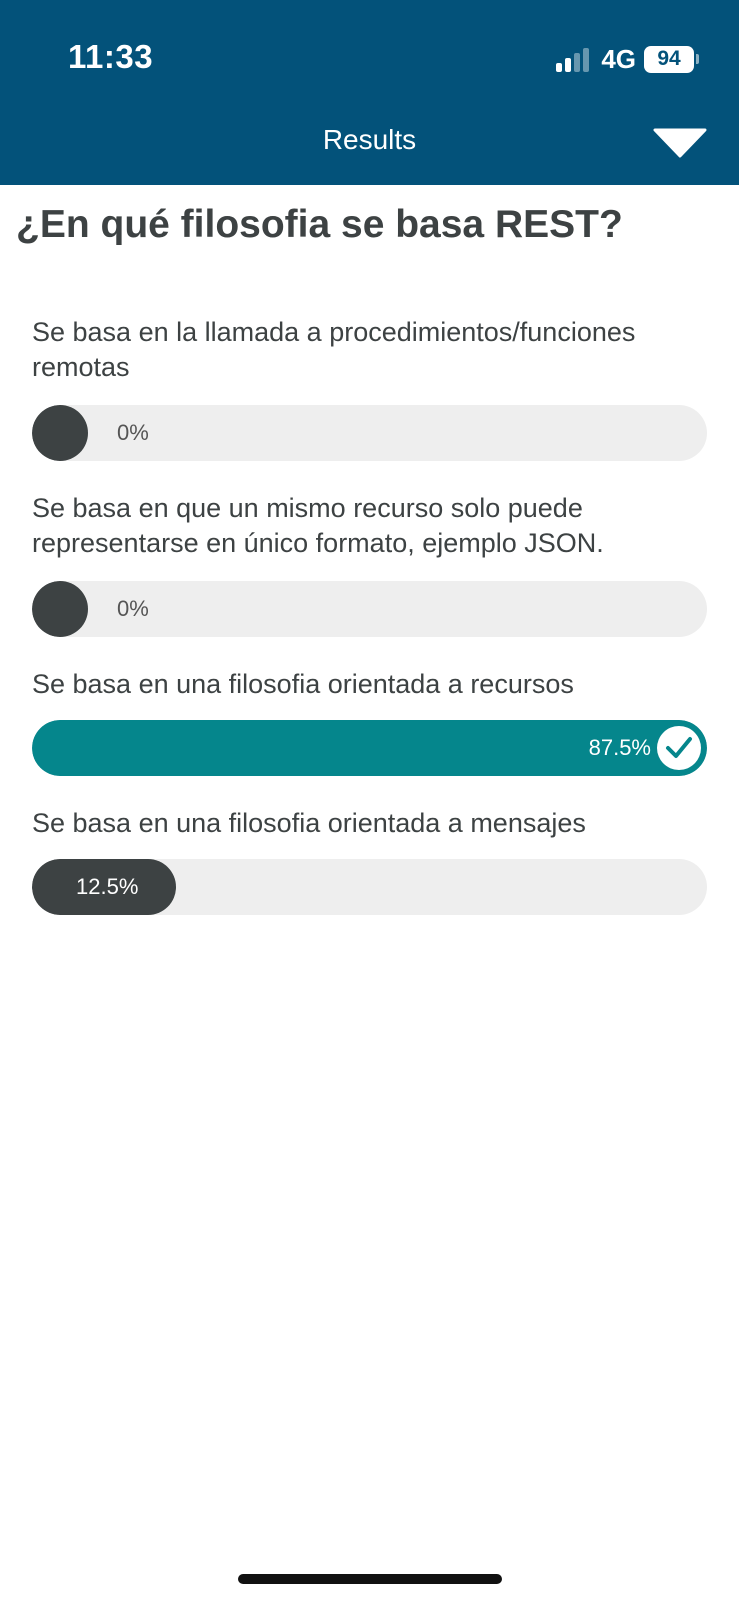 This screenshot has width=739, height=1600. Describe the element at coordinates (680, 143) in the screenshot. I see `triangle-down-icon` at that location.